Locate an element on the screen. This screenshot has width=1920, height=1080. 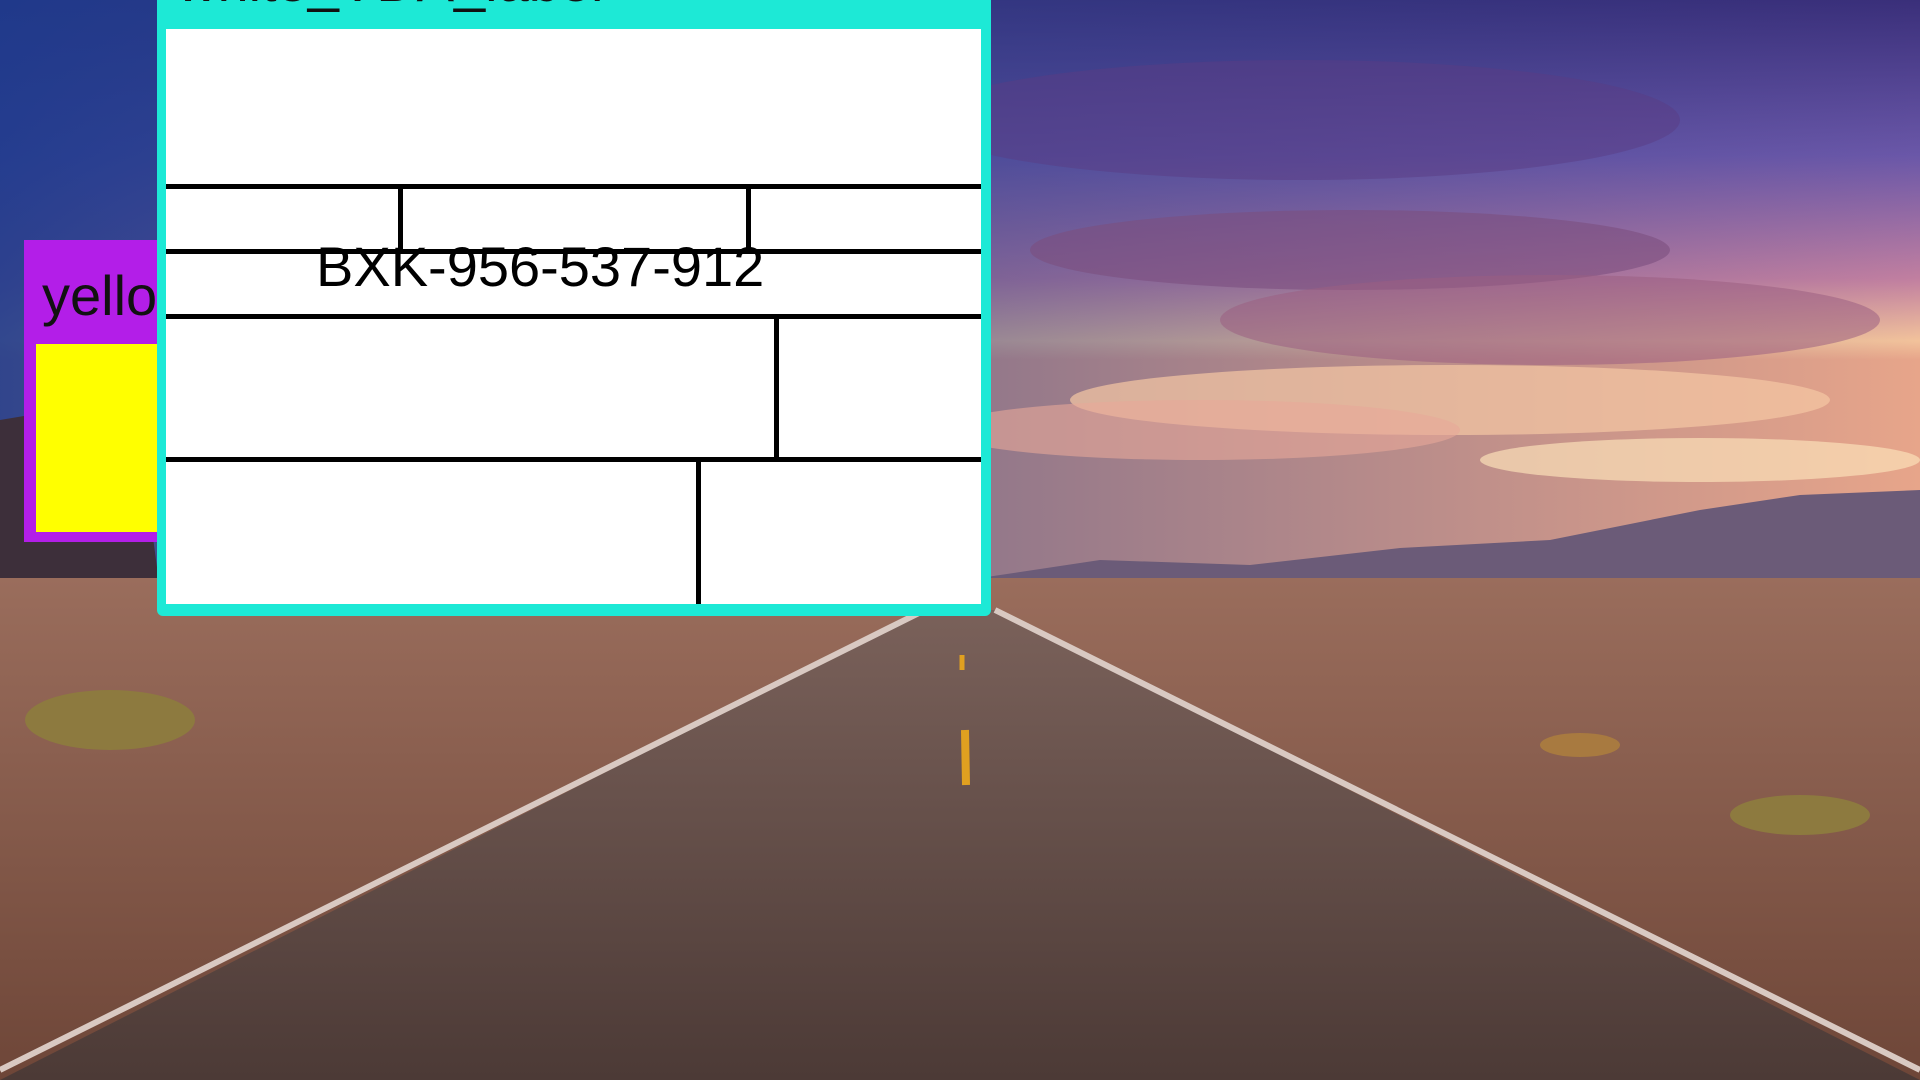
yellow-box-label: yello is located at coordinates (100, 295).